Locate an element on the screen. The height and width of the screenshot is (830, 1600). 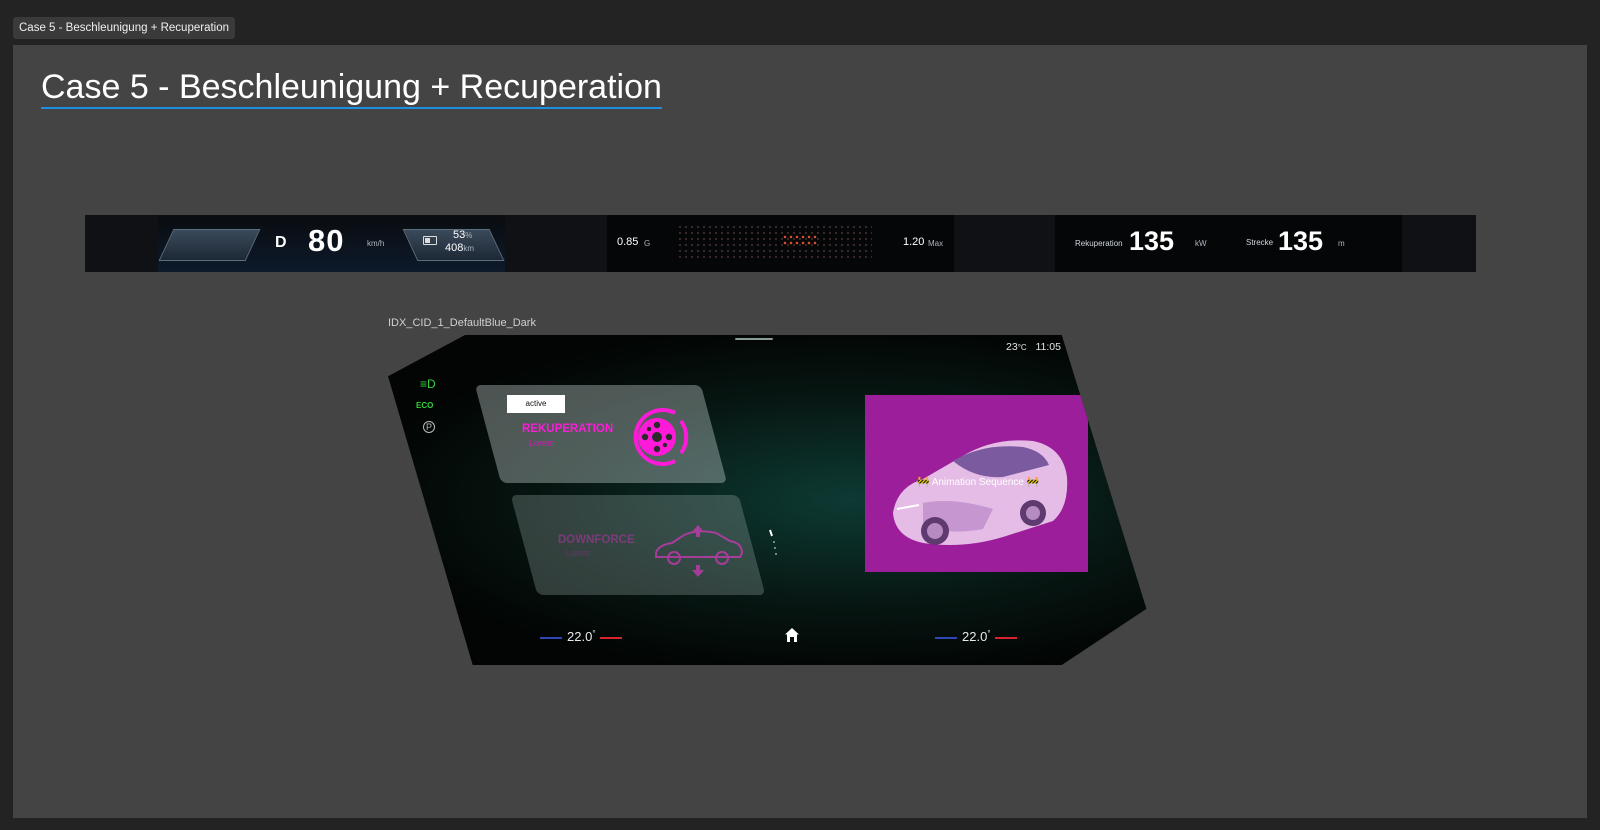
gear-indicator: D is located at coordinates (281, 242).